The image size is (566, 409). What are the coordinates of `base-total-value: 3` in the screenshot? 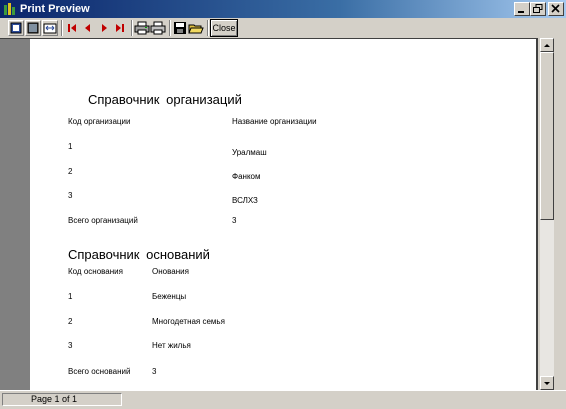 It's located at (154, 371).